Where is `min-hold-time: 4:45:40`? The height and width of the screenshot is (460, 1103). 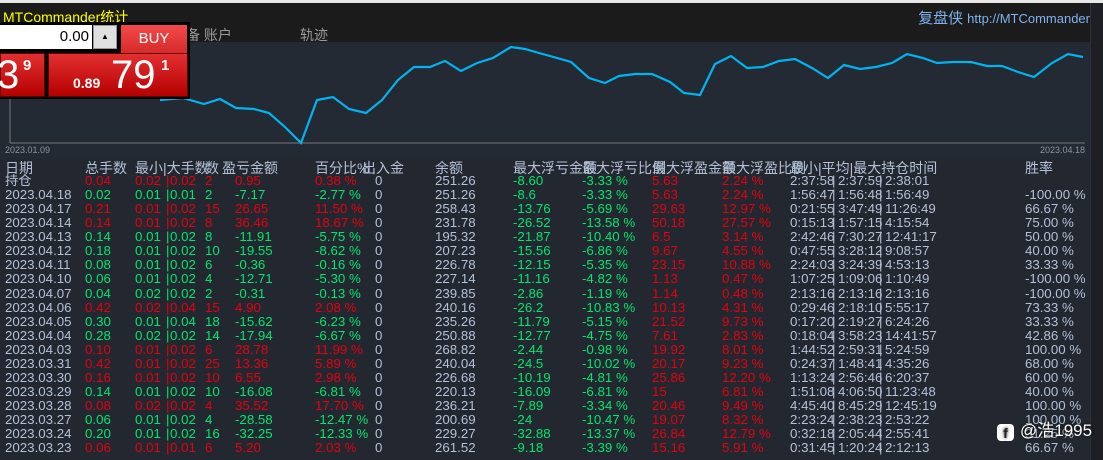 min-hold-time: 4:45:40 is located at coordinates (812, 406).